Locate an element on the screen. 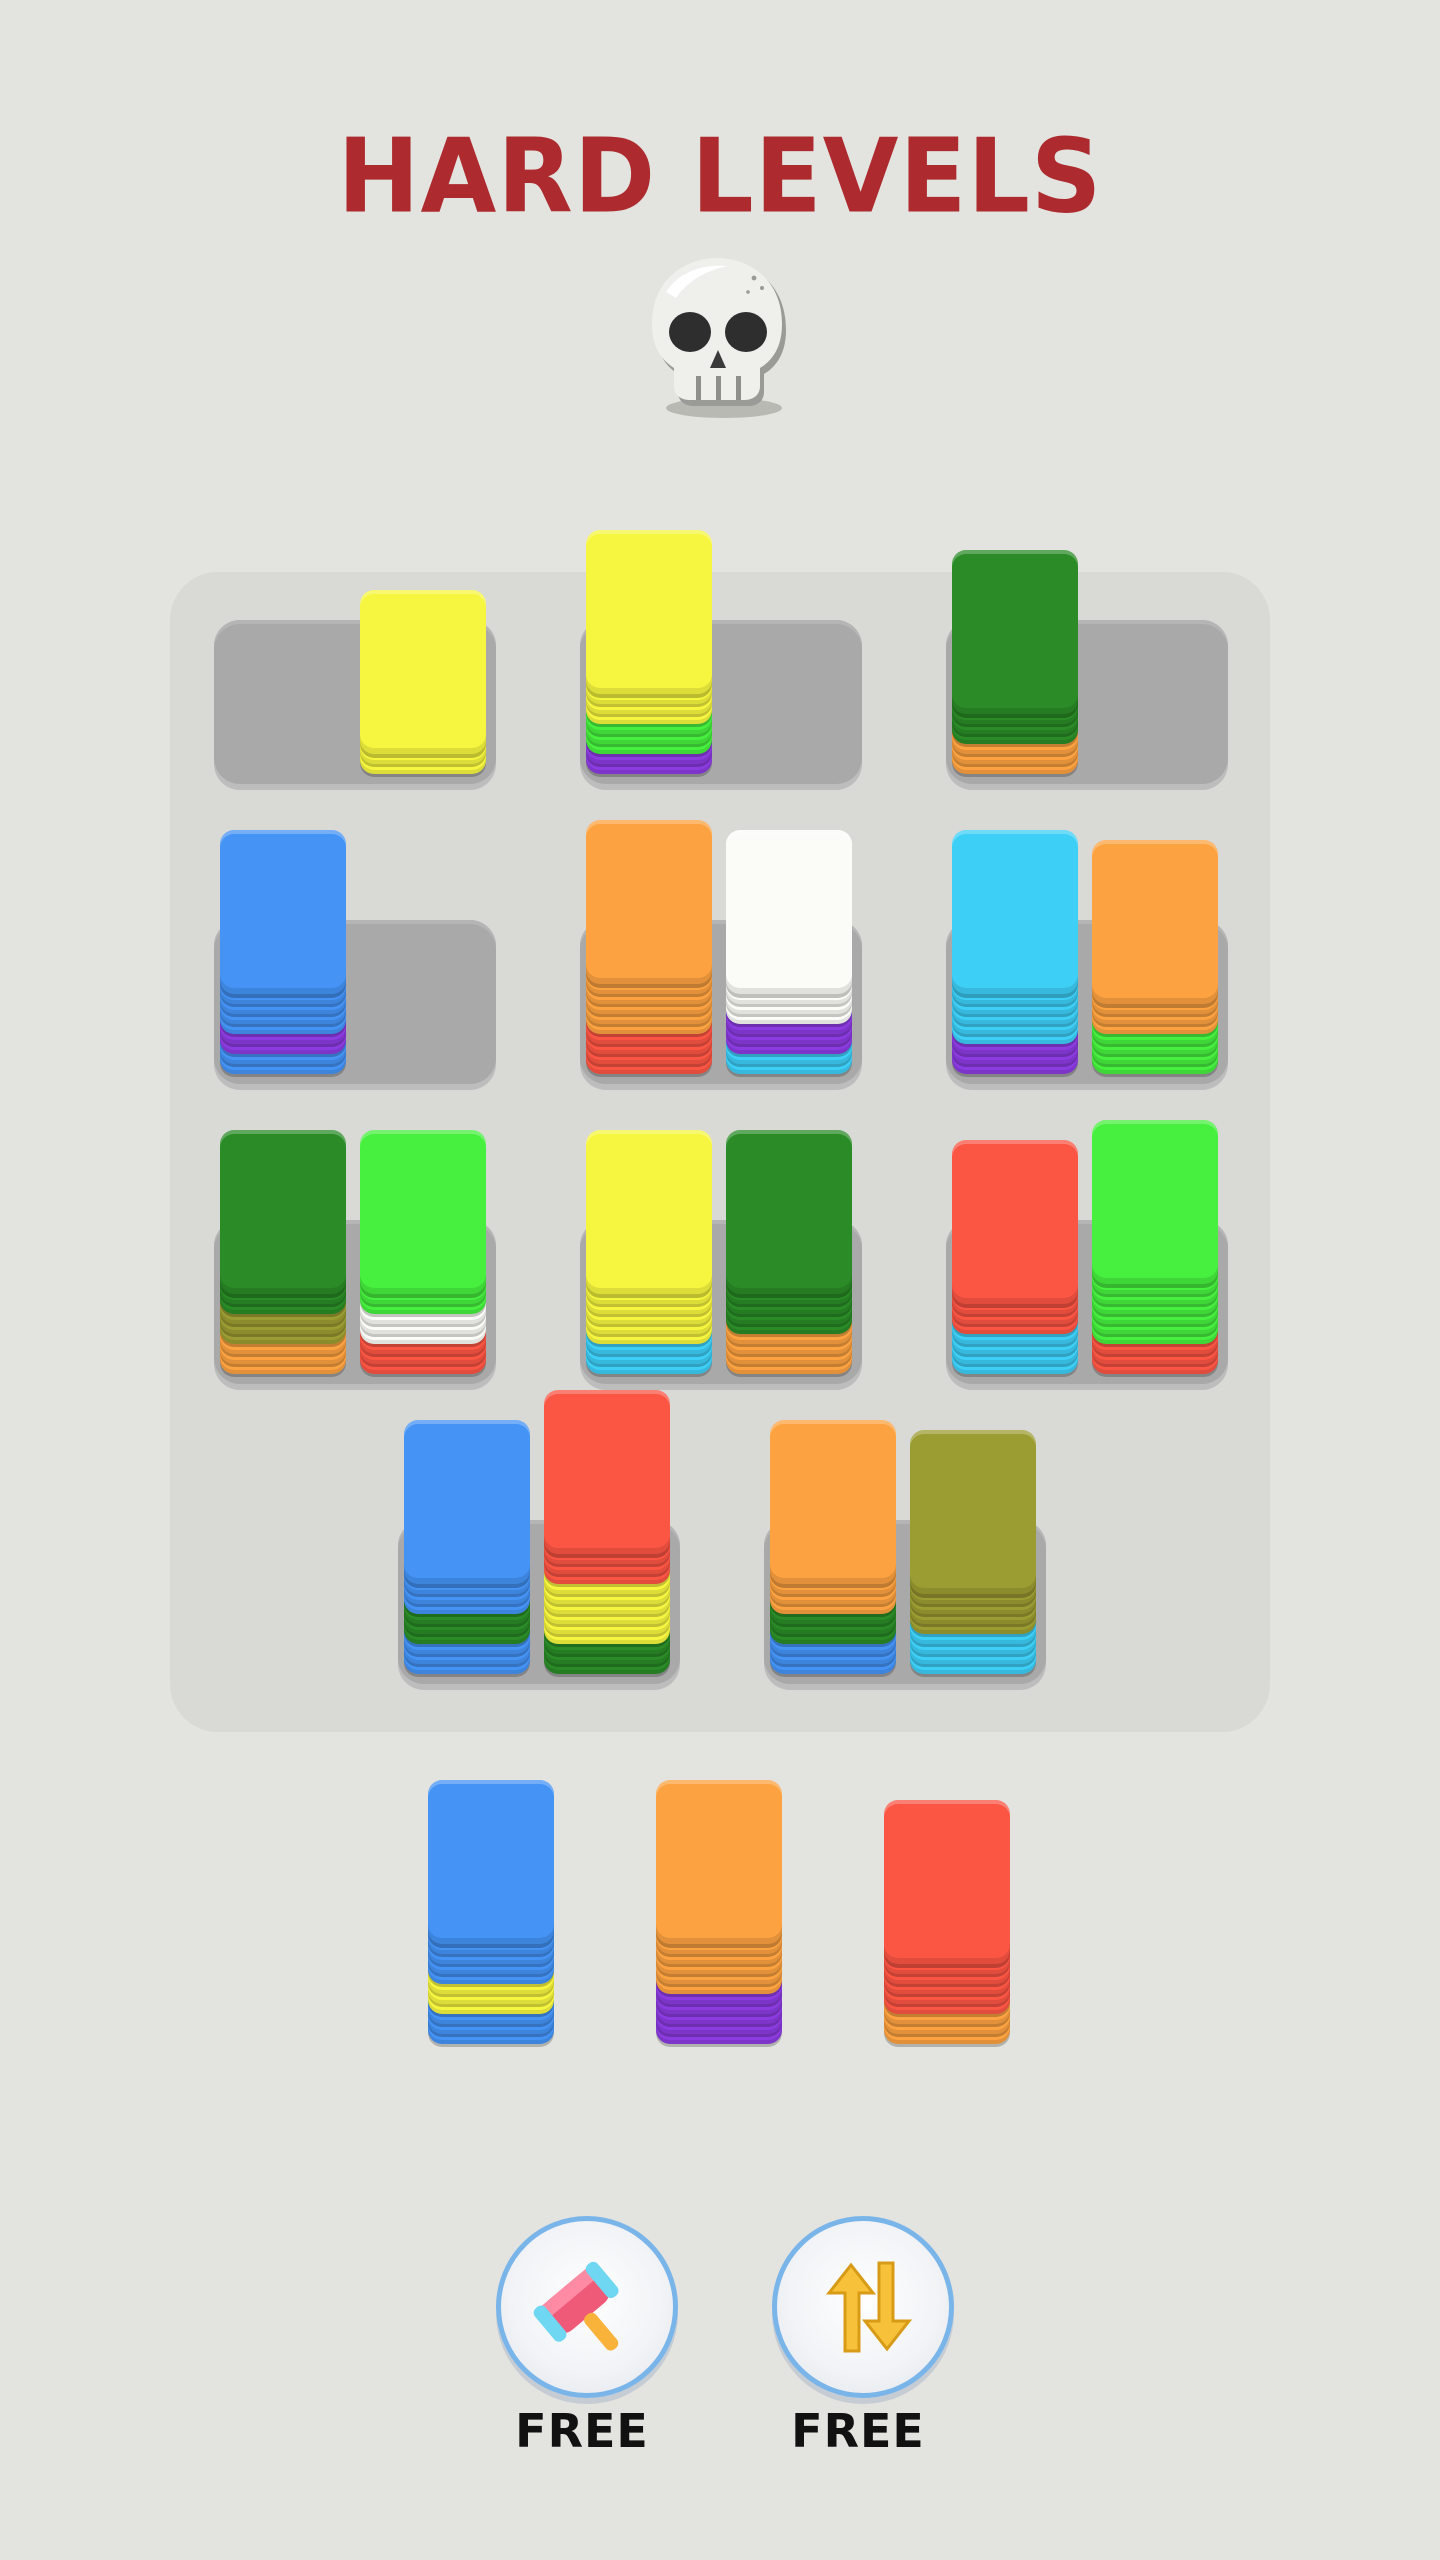  queue-stack-2-top-tile is located at coordinates (719, 1862).